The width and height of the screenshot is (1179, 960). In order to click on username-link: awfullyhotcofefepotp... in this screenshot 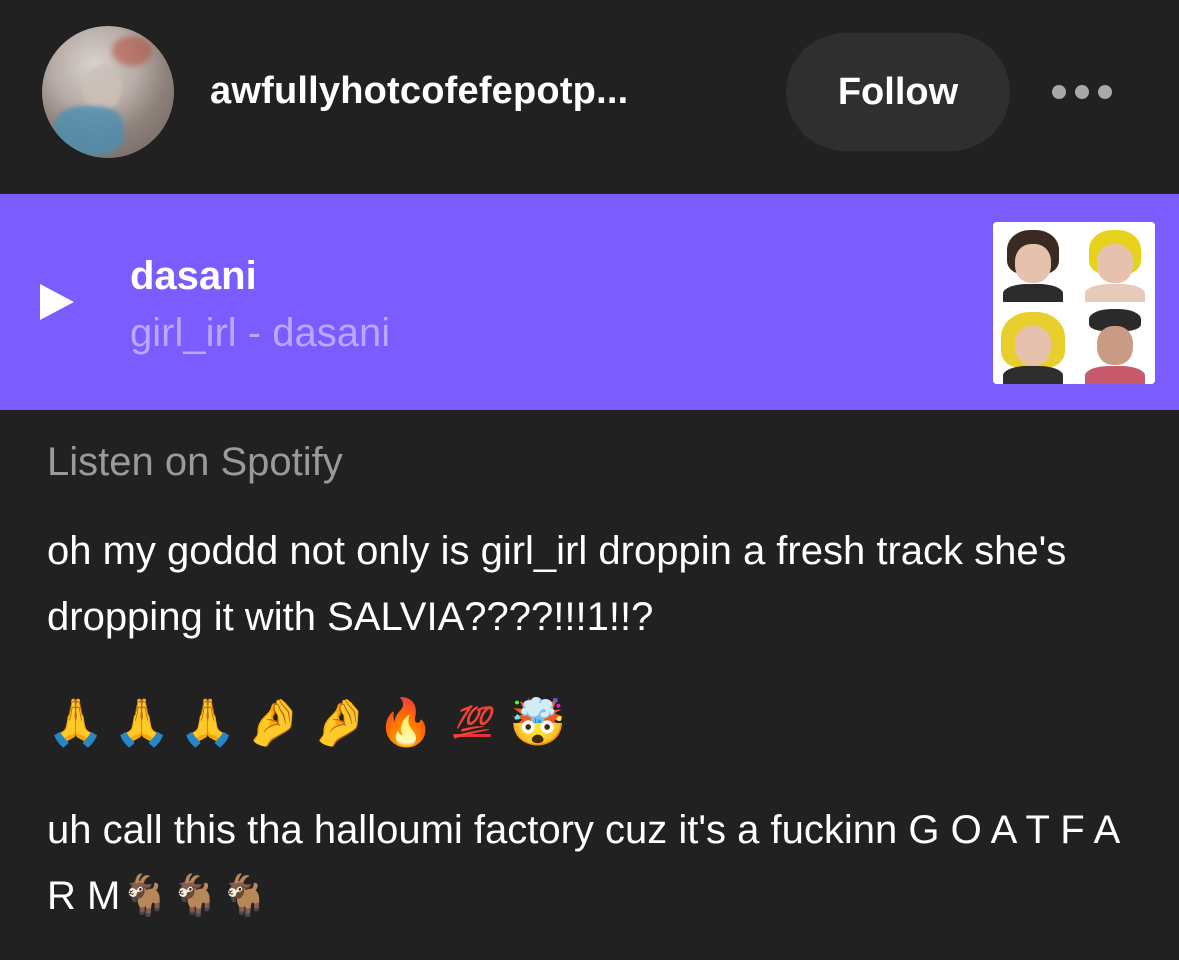, I will do `click(475, 91)`.